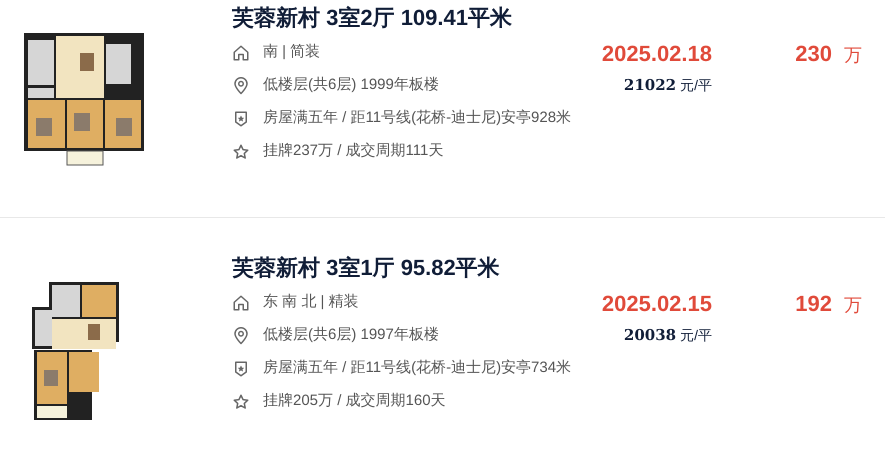 The height and width of the screenshot is (454, 885). I want to click on detail-text: 房屋满五年 / 距11号线(花桥-迪士尼)安亭928米, so click(417, 118).